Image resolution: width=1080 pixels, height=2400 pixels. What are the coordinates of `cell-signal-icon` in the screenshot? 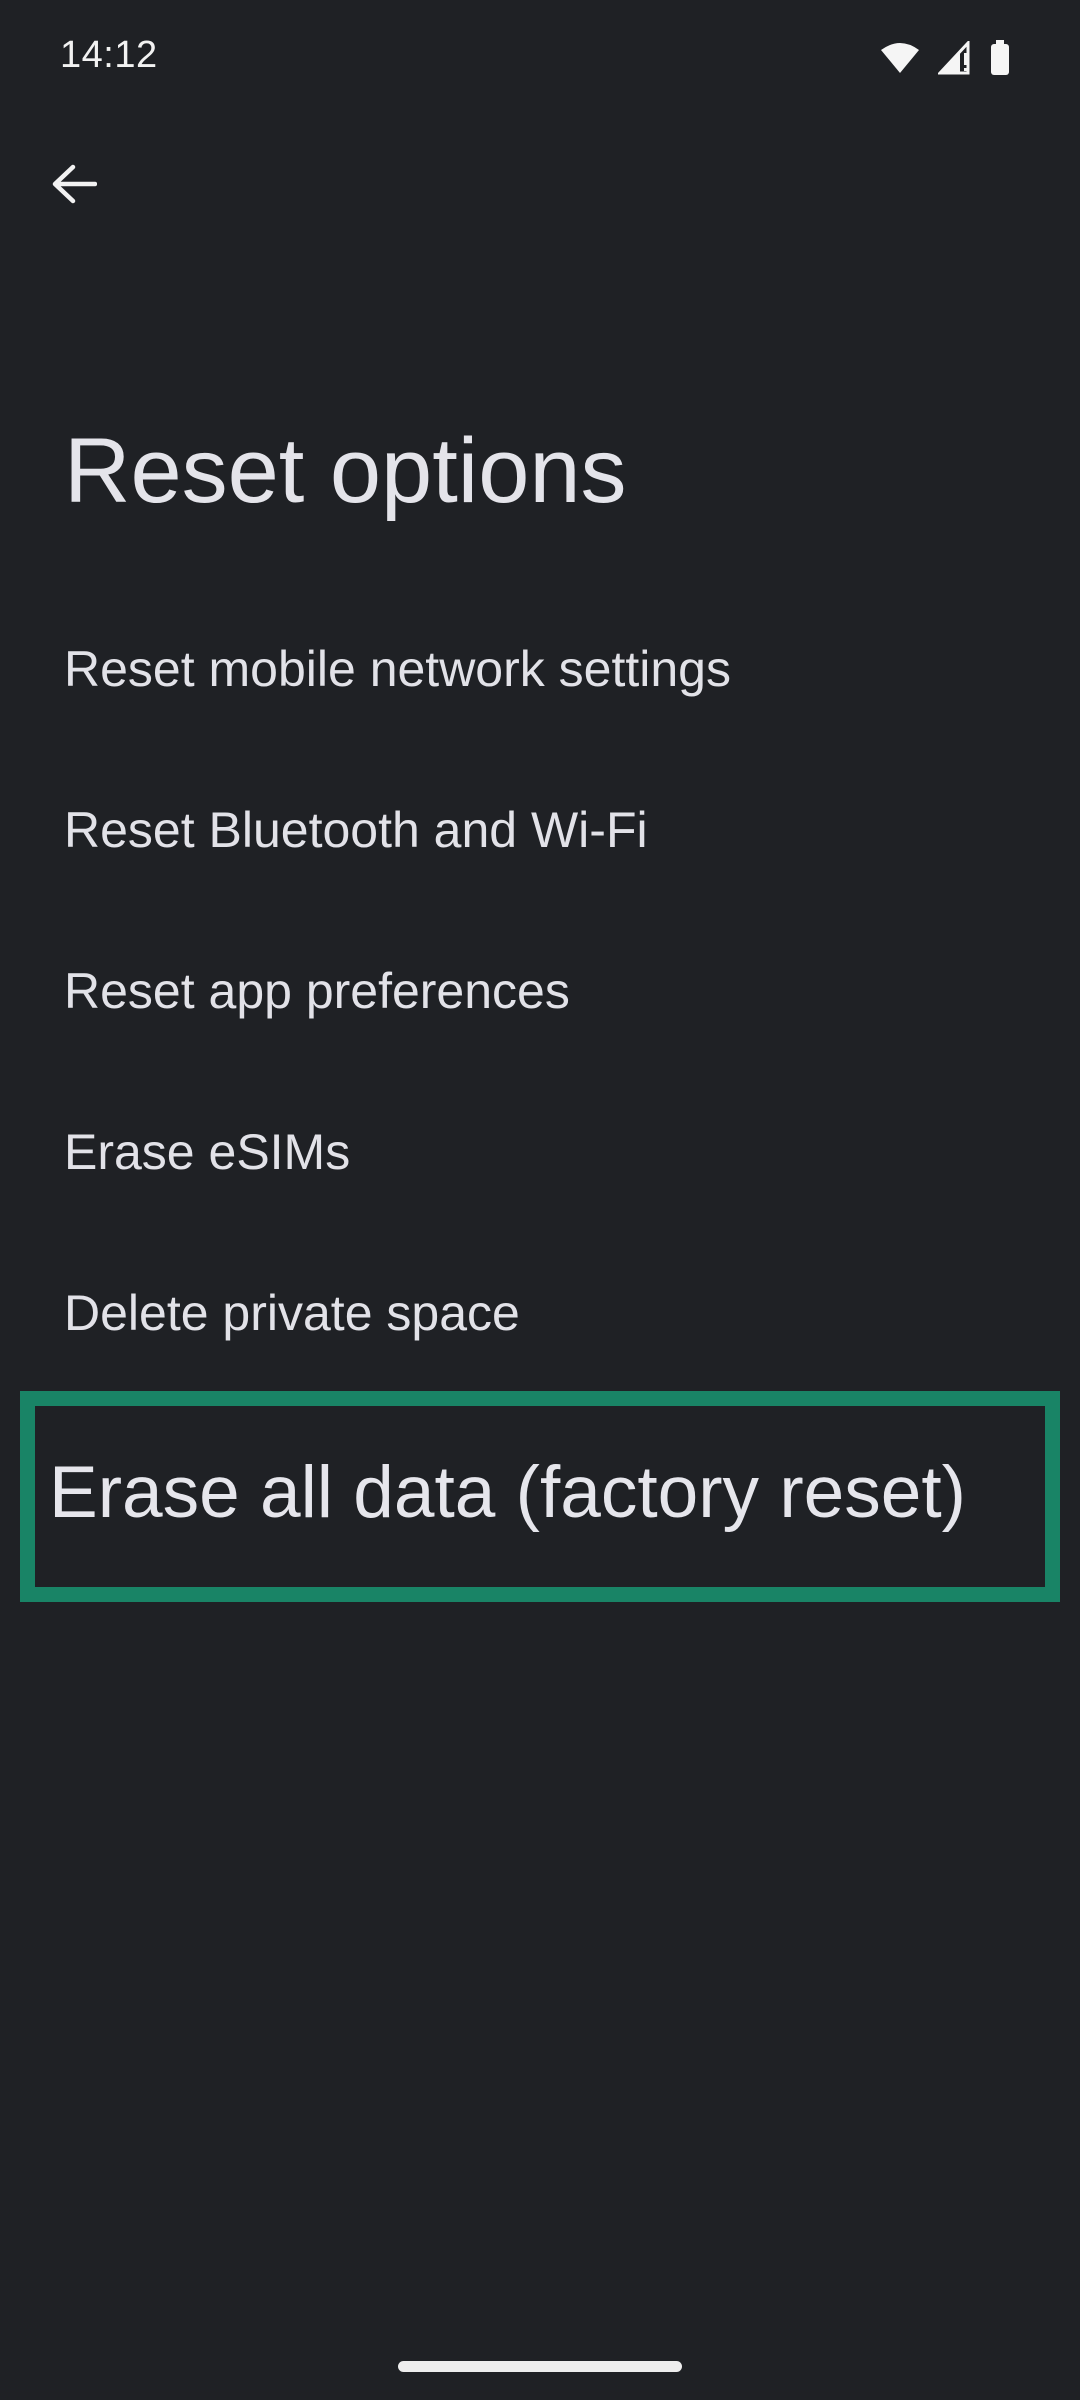 It's located at (955, 58).